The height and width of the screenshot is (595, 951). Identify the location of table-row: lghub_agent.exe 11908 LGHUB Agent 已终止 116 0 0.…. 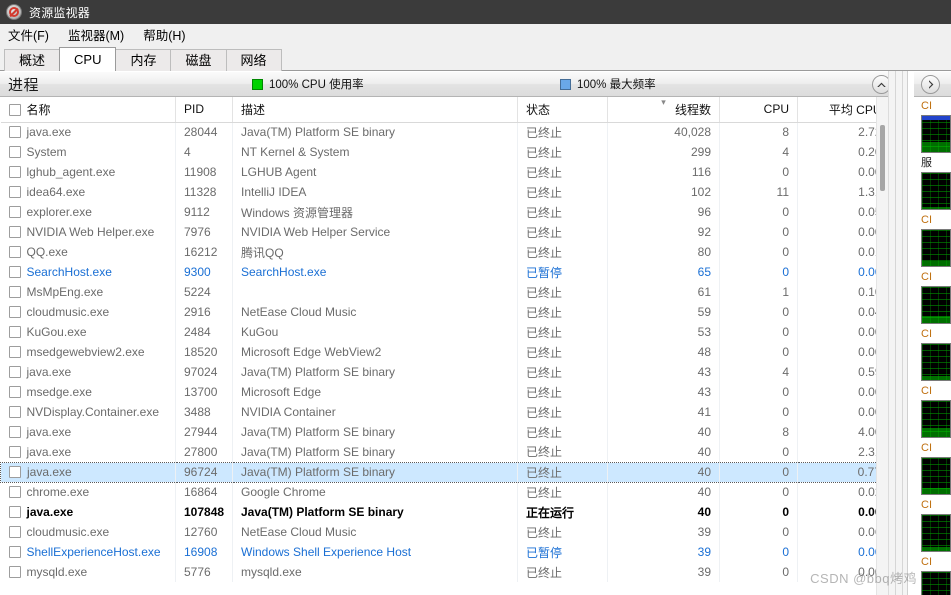
(445, 172).